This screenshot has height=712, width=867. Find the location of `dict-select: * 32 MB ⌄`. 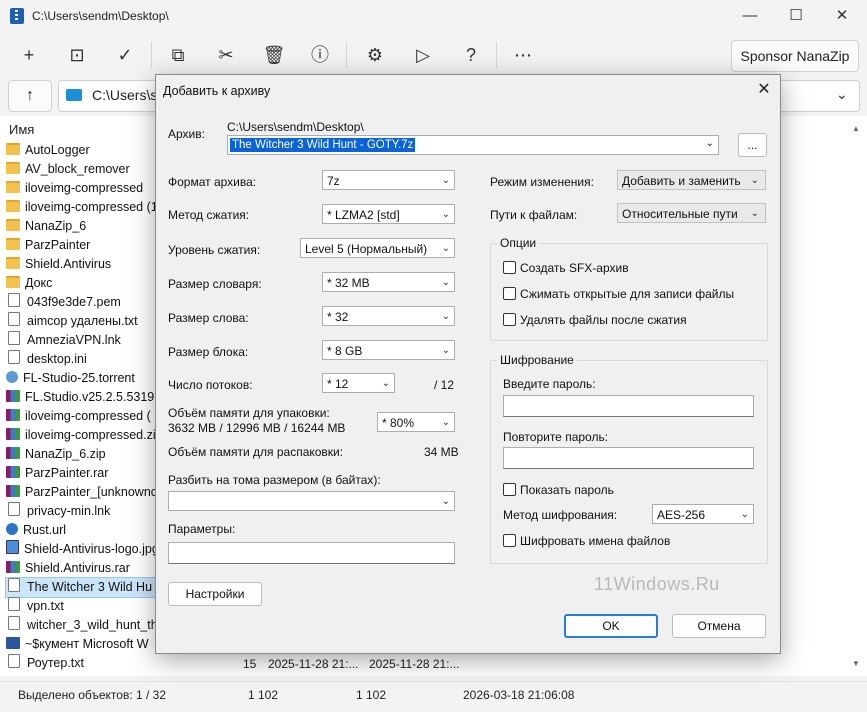

dict-select: * 32 MB ⌄ is located at coordinates (388, 282).